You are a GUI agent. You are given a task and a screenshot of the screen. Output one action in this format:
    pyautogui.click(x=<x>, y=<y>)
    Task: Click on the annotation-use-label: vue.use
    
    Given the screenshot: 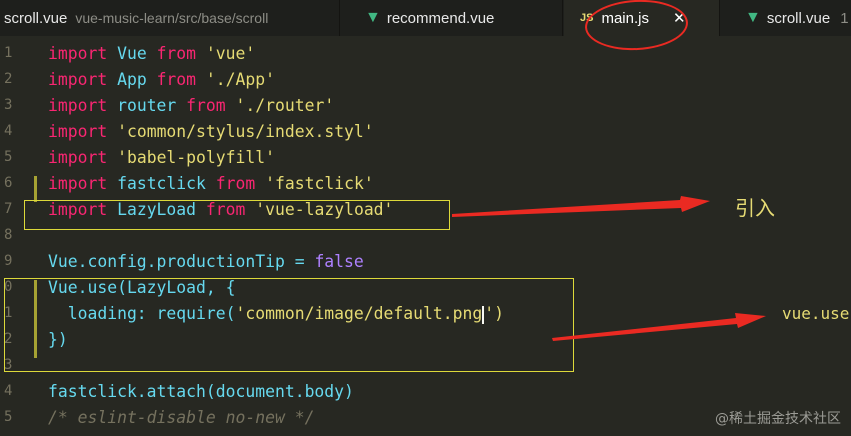 What is the action you would take?
    pyautogui.click(x=816, y=313)
    